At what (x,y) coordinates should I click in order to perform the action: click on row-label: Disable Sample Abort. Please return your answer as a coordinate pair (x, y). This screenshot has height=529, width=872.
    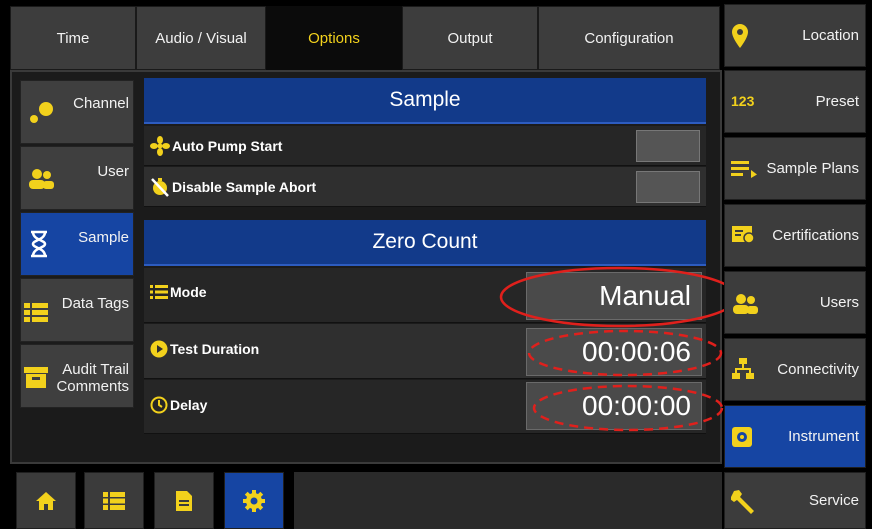
    Looking at the image, I should click on (233, 187).